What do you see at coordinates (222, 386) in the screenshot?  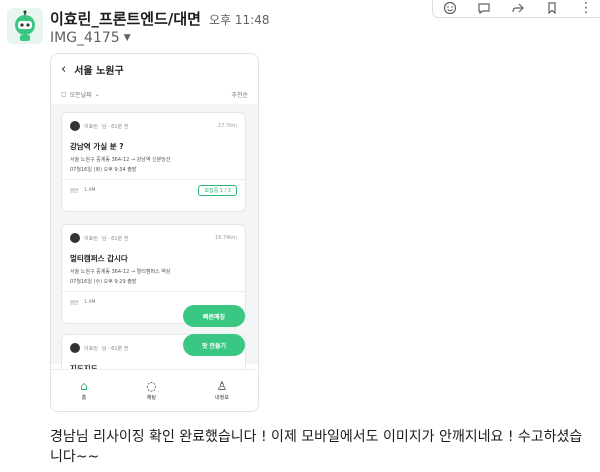 I see `profile-icon: ♙` at bounding box center [222, 386].